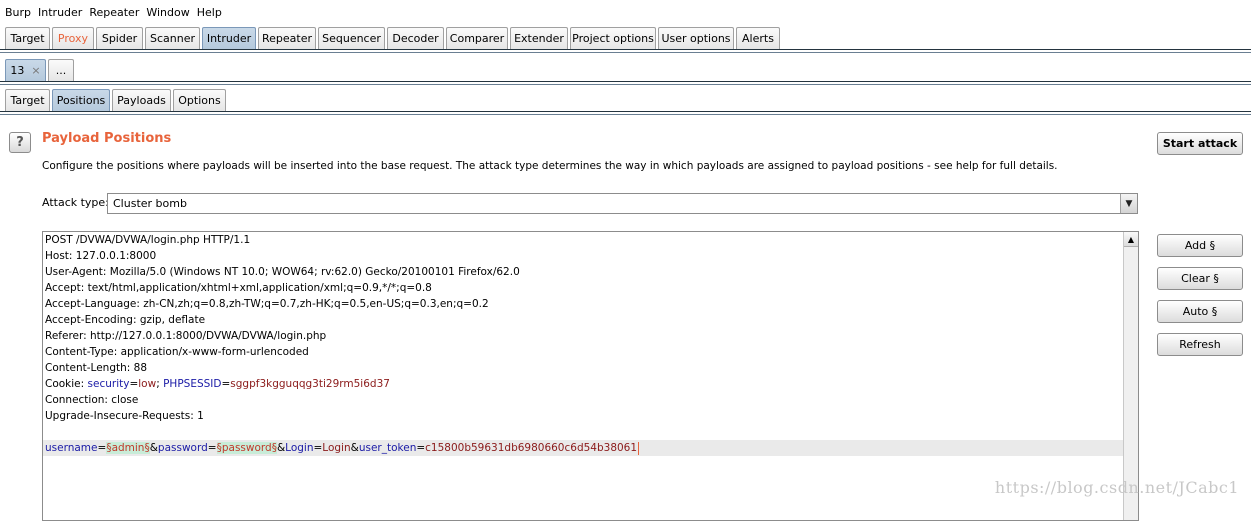 The width and height of the screenshot is (1251, 521). Describe the element at coordinates (1200, 143) in the screenshot. I see `start-attack-button: Start attack` at that location.